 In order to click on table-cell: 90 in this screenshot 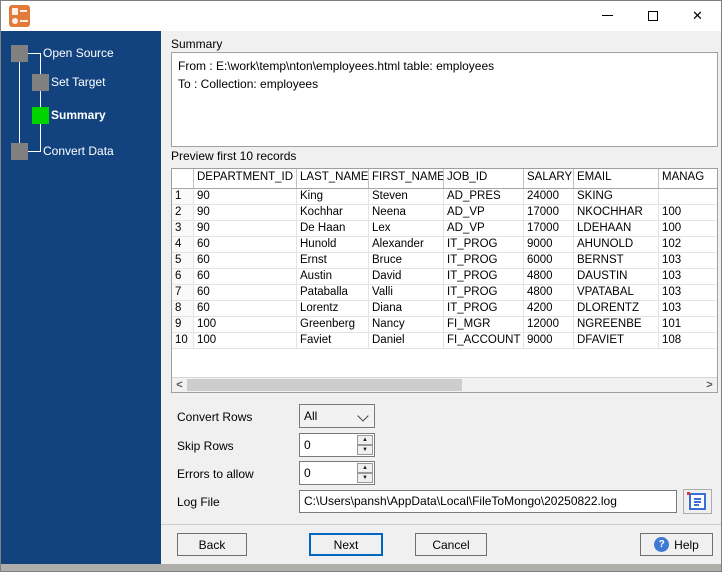, I will do `click(245, 213)`.